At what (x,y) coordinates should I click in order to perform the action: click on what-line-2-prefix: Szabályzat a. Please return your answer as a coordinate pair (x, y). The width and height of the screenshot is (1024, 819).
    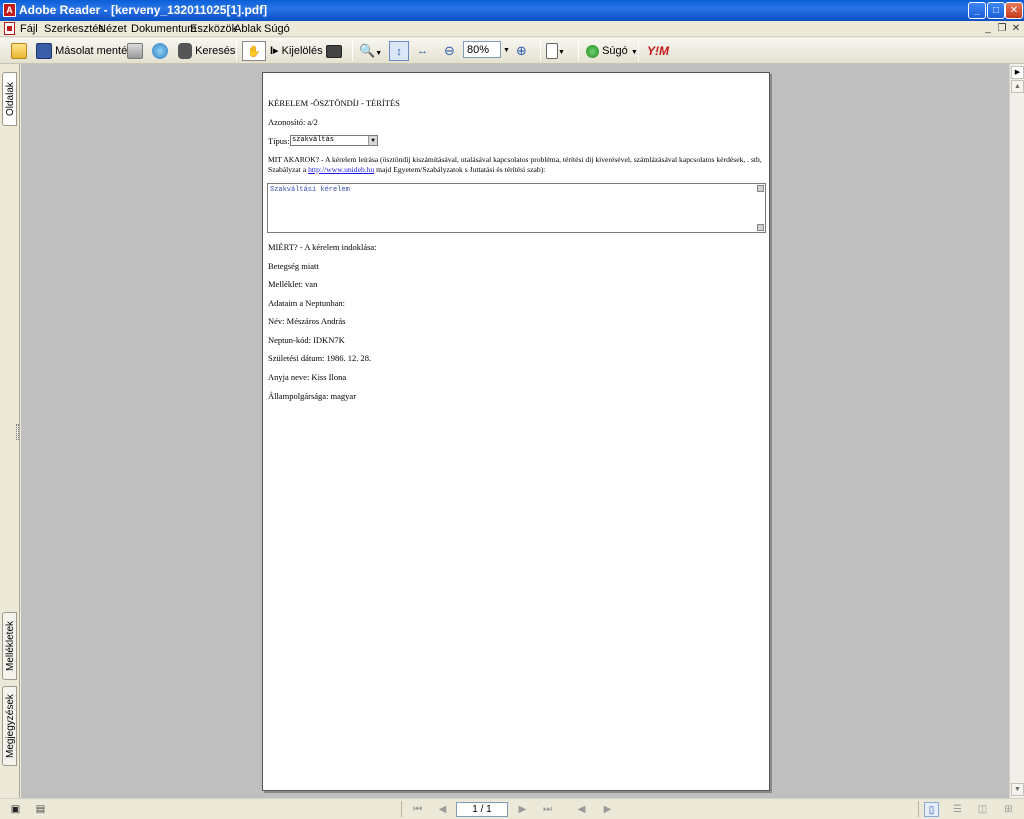
    Looking at the image, I should click on (287, 169).